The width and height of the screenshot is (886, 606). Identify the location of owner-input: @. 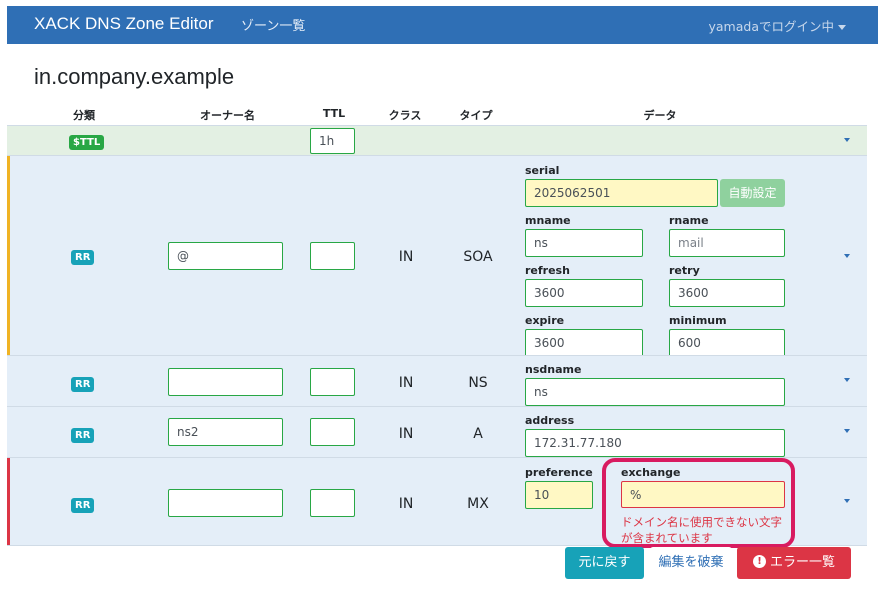
(225, 256).